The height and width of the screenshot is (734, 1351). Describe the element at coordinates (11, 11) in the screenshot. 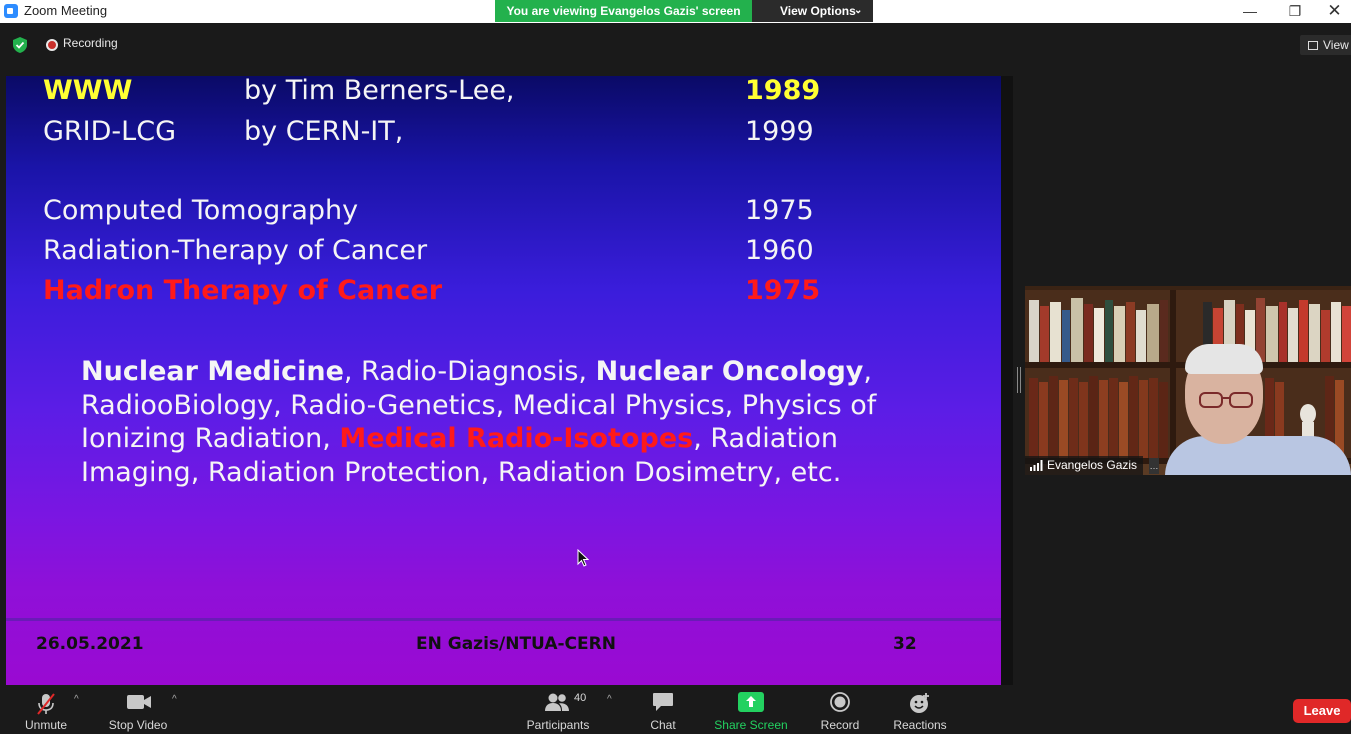

I see `zoom-app-icon` at that location.